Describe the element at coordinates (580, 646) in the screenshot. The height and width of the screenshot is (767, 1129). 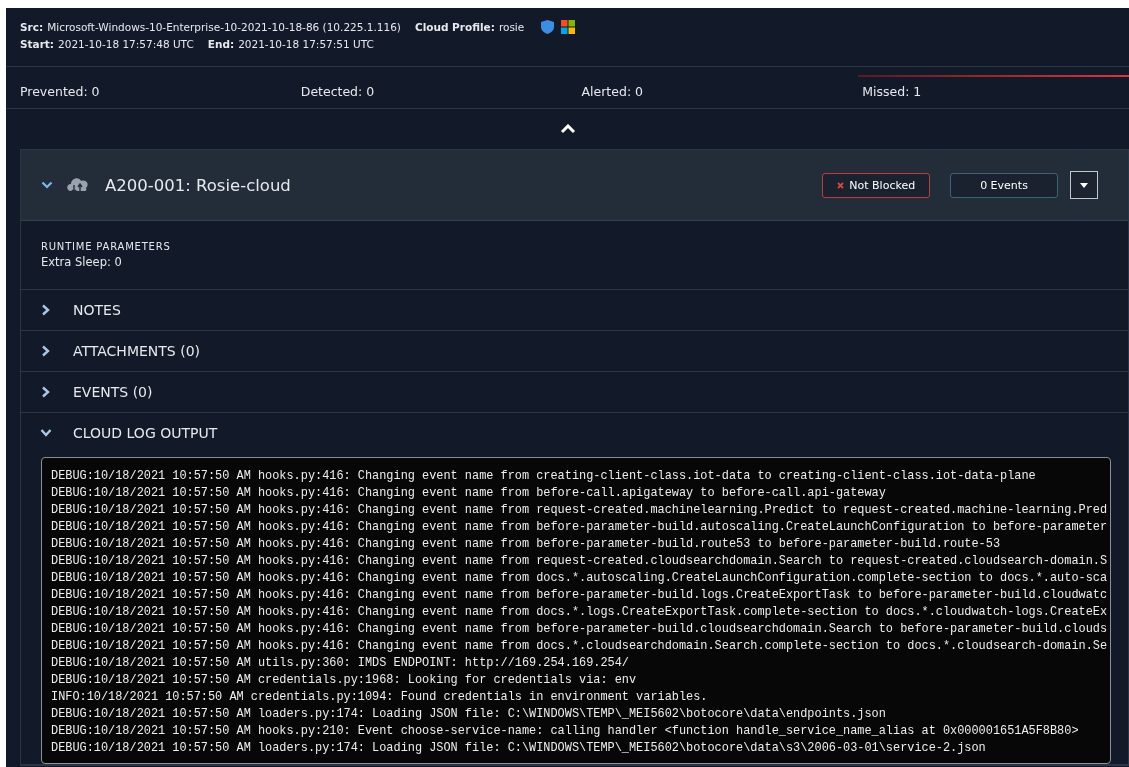
I see `log-line: DEBUG:10/18/2021 10:57:50 AM hooks.py:416: Changing event name from docs.*.cloudsearchdomain.Search.complete-section to docs.*.cloudsearch-domain.Se` at that location.